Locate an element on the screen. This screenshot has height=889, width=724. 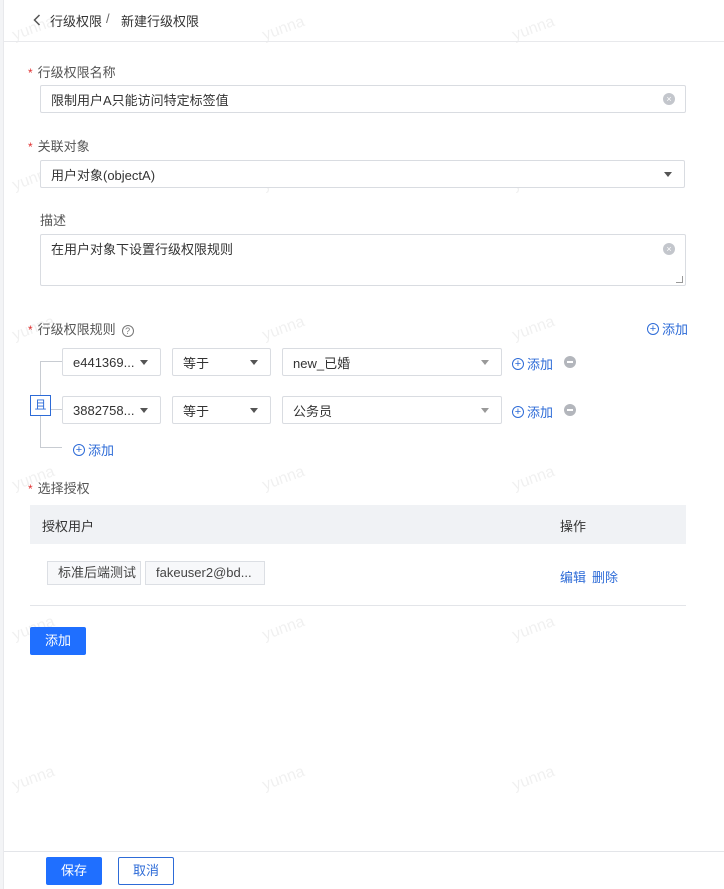
logic-and-toggle: 且 is located at coordinates (40, 405).